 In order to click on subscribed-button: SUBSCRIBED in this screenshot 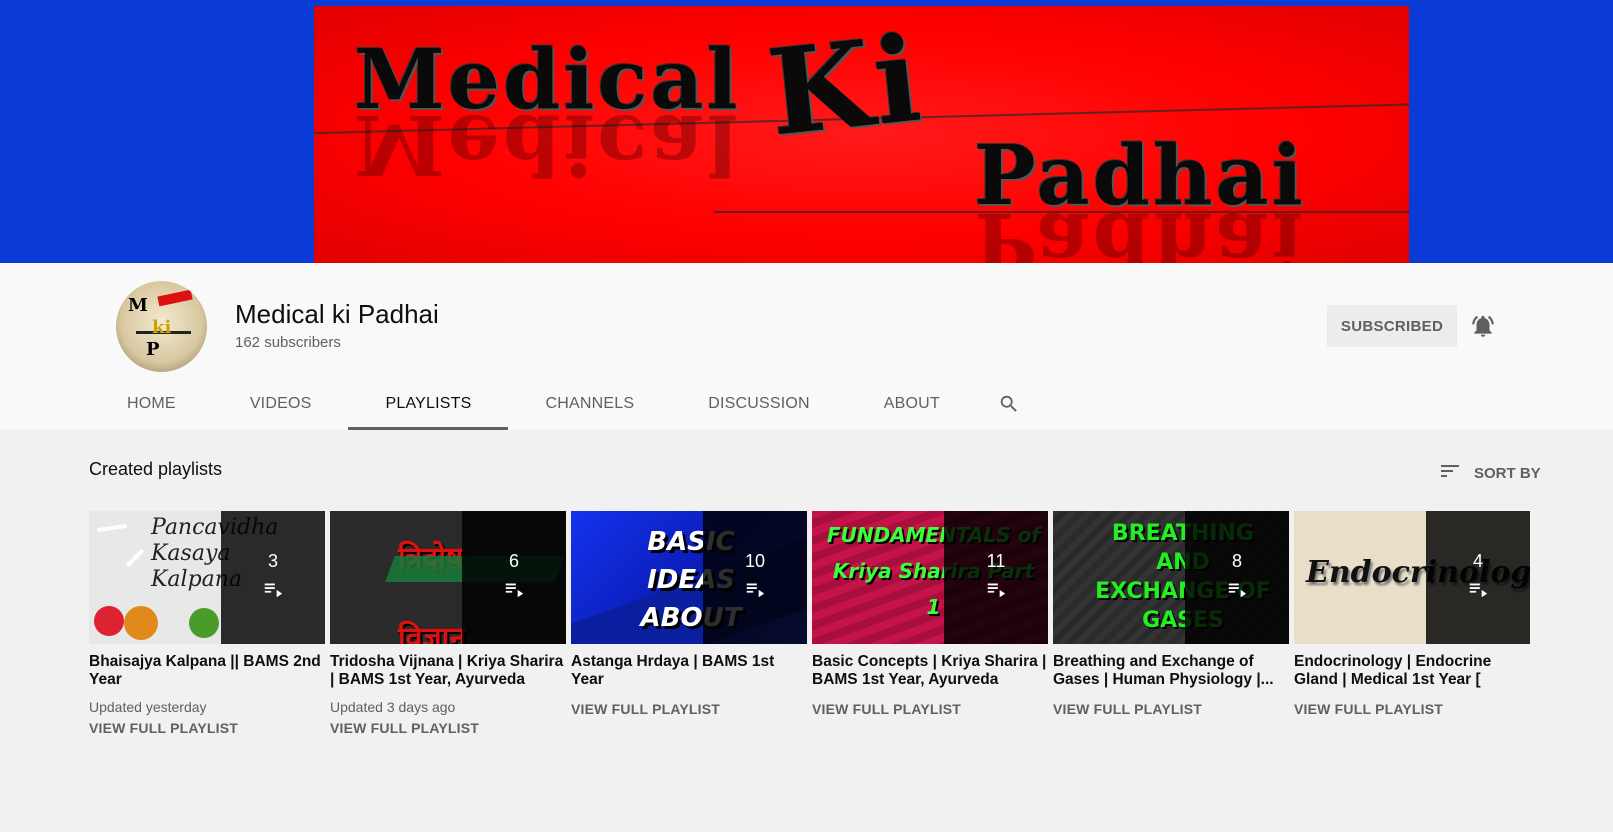, I will do `click(1392, 326)`.